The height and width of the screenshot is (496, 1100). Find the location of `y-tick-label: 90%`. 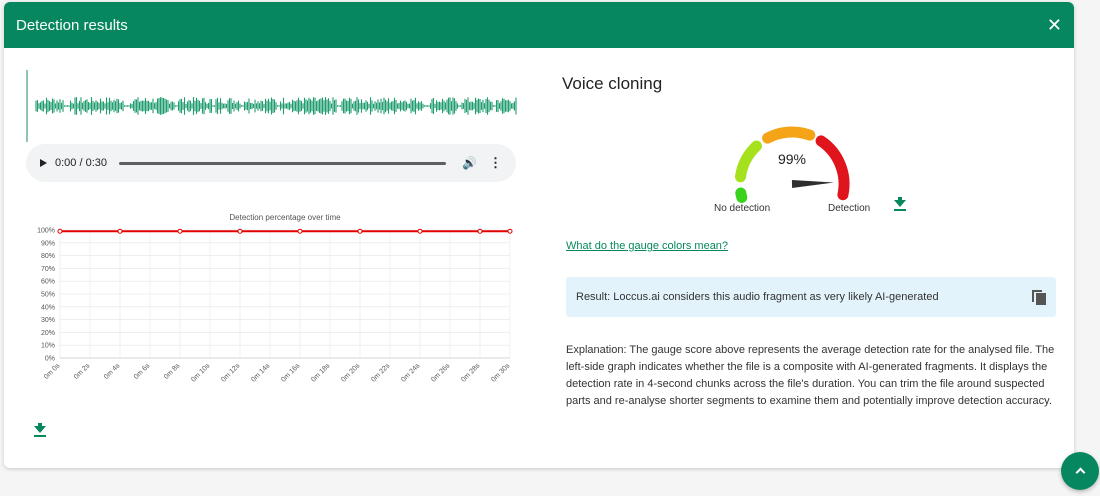

y-tick-label: 90% is located at coordinates (48, 243).